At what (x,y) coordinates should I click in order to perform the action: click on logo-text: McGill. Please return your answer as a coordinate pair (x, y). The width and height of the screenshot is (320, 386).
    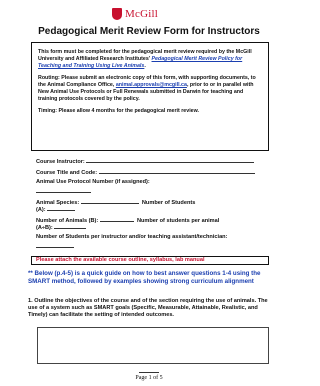
    Looking at the image, I should click on (141, 14).